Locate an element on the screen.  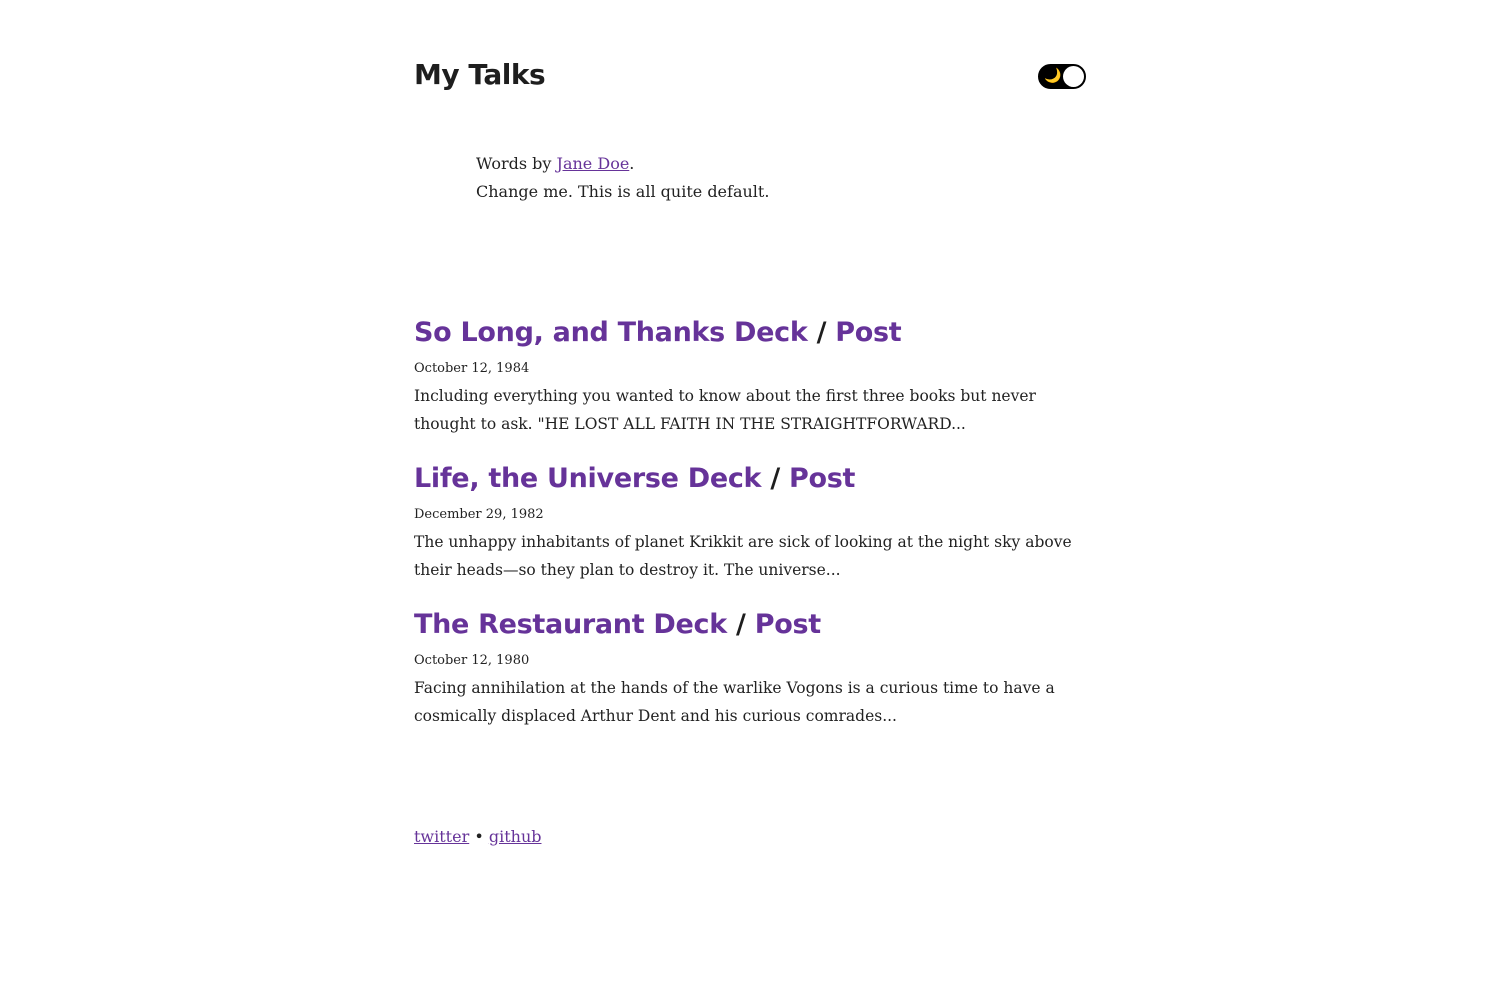
theme-toggle: 🌙 is located at coordinates (1062, 76).